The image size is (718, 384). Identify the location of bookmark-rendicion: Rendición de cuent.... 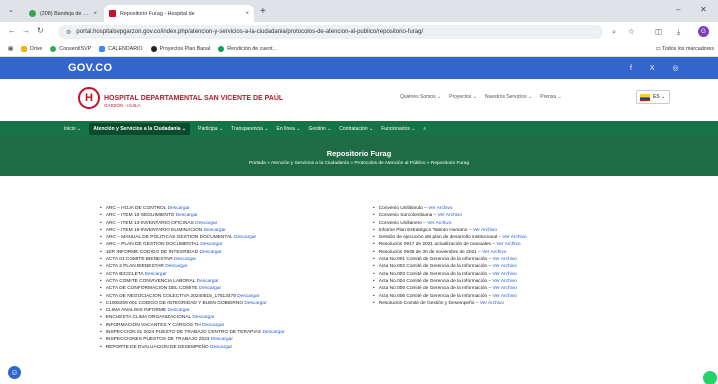
(247, 49).